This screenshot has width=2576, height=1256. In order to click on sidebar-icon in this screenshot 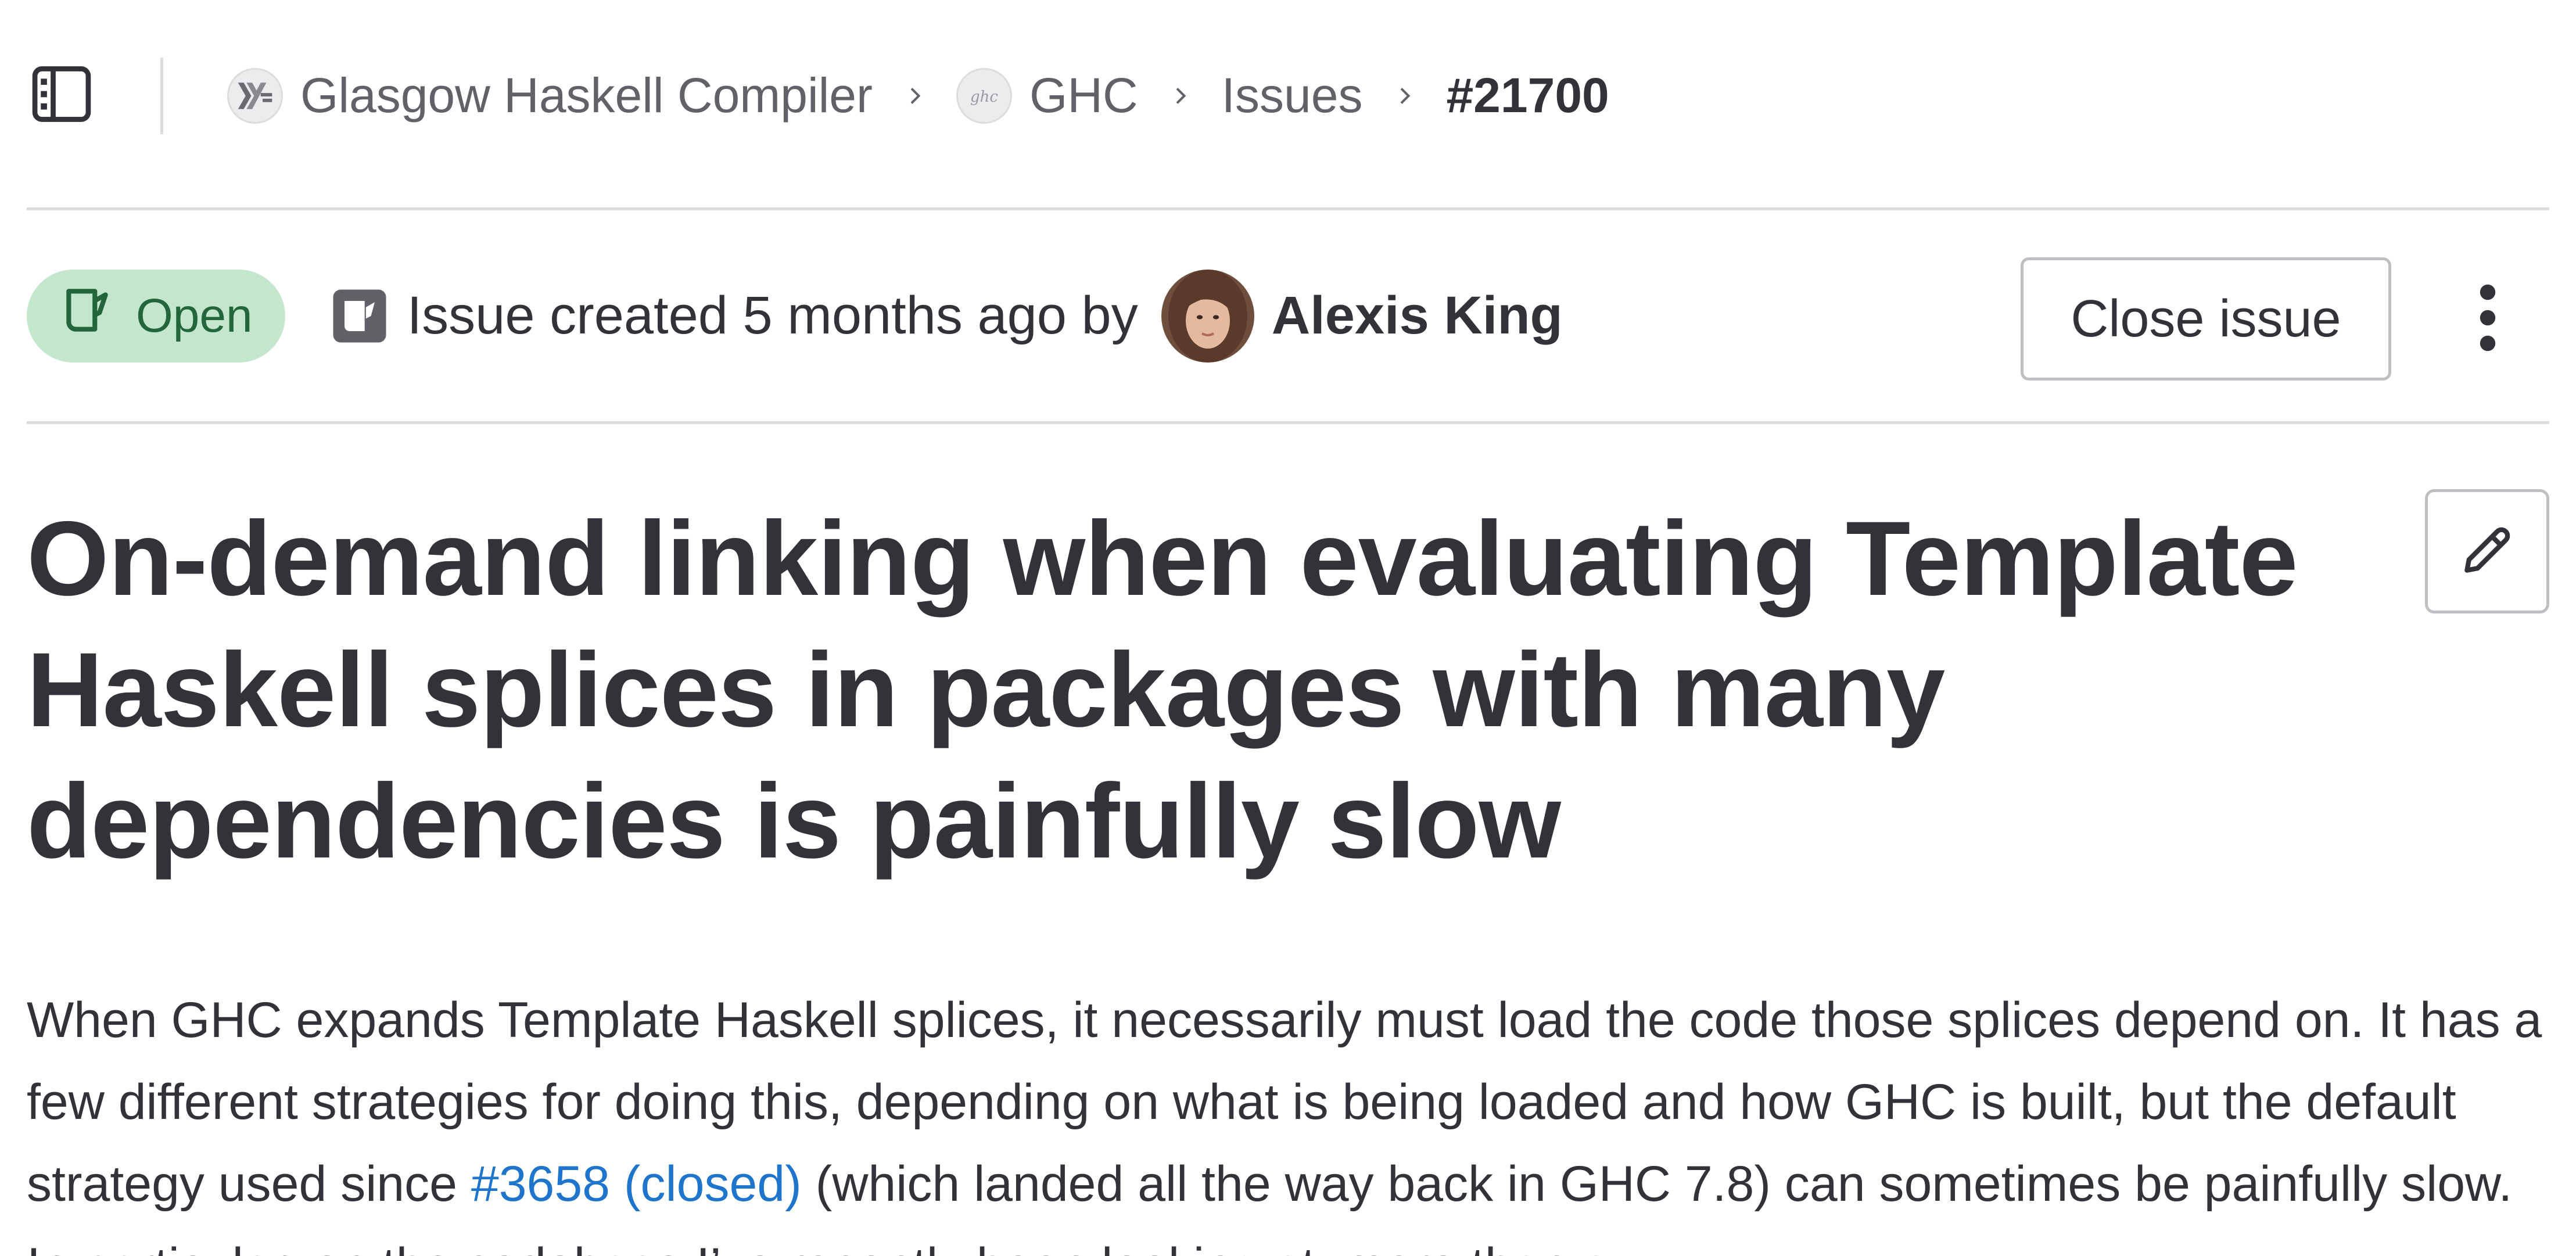, I will do `click(61, 95)`.